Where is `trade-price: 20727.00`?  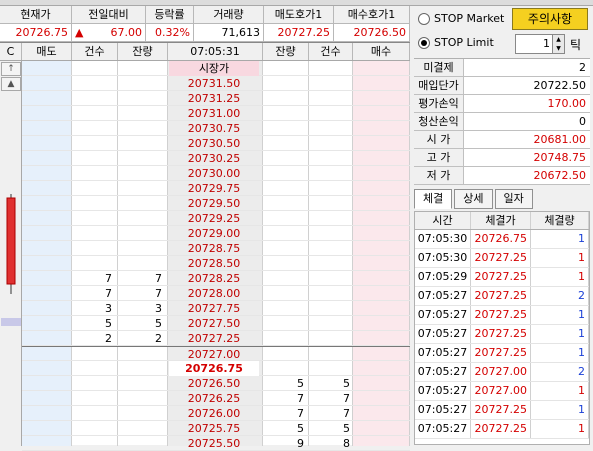
trade-price: 20727.00 is located at coordinates (501, 391).